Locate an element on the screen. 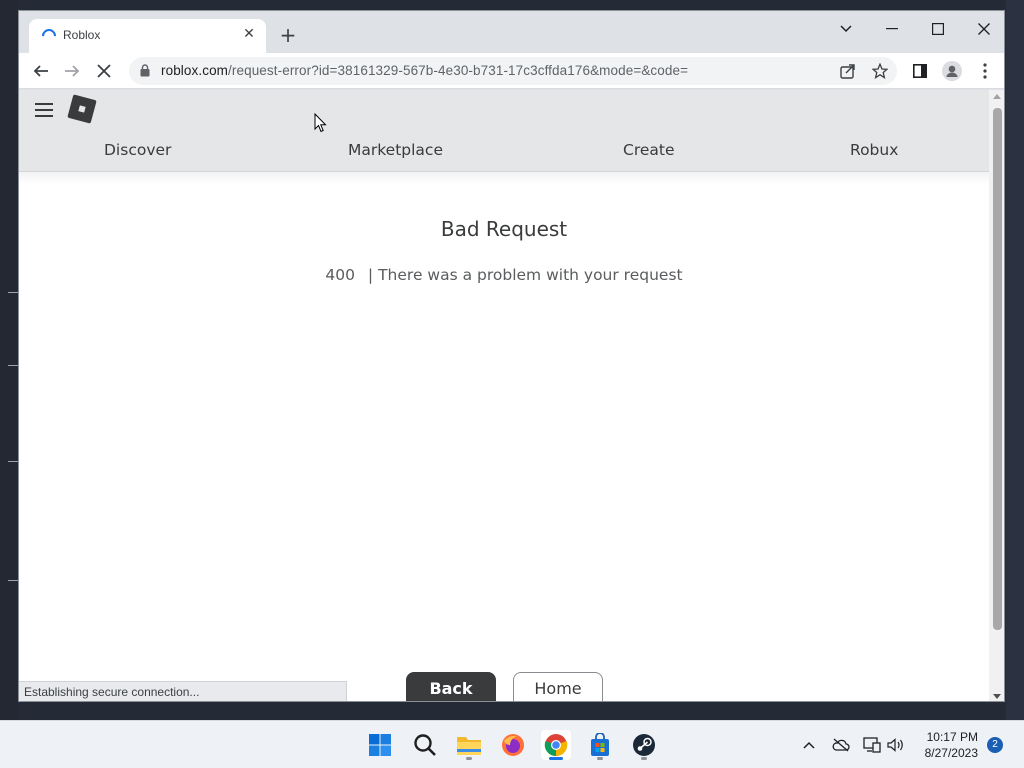  steam-icon is located at coordinates (644, 745).